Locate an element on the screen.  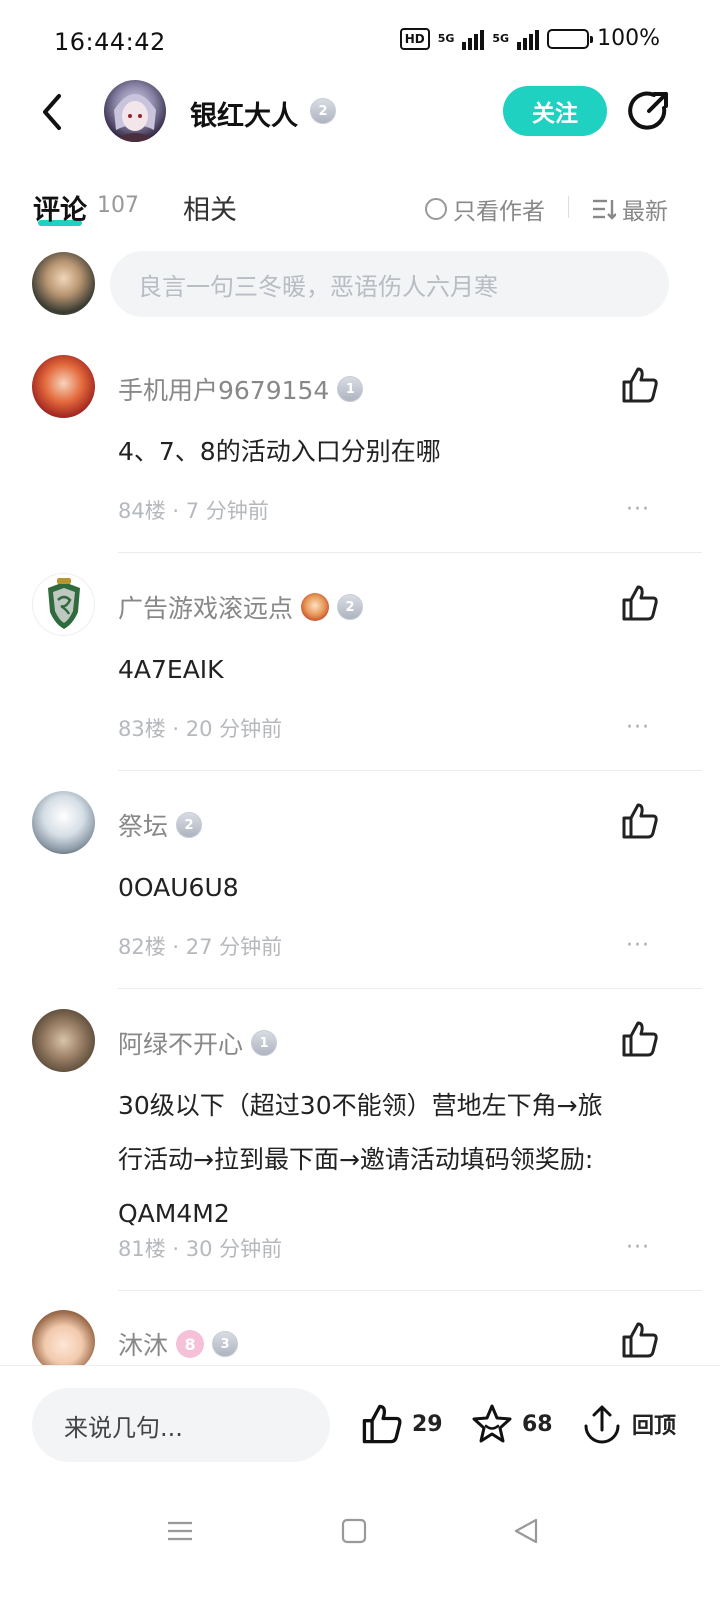
back-to-top-label: 回顶 is located at coordinates (654, 1426).